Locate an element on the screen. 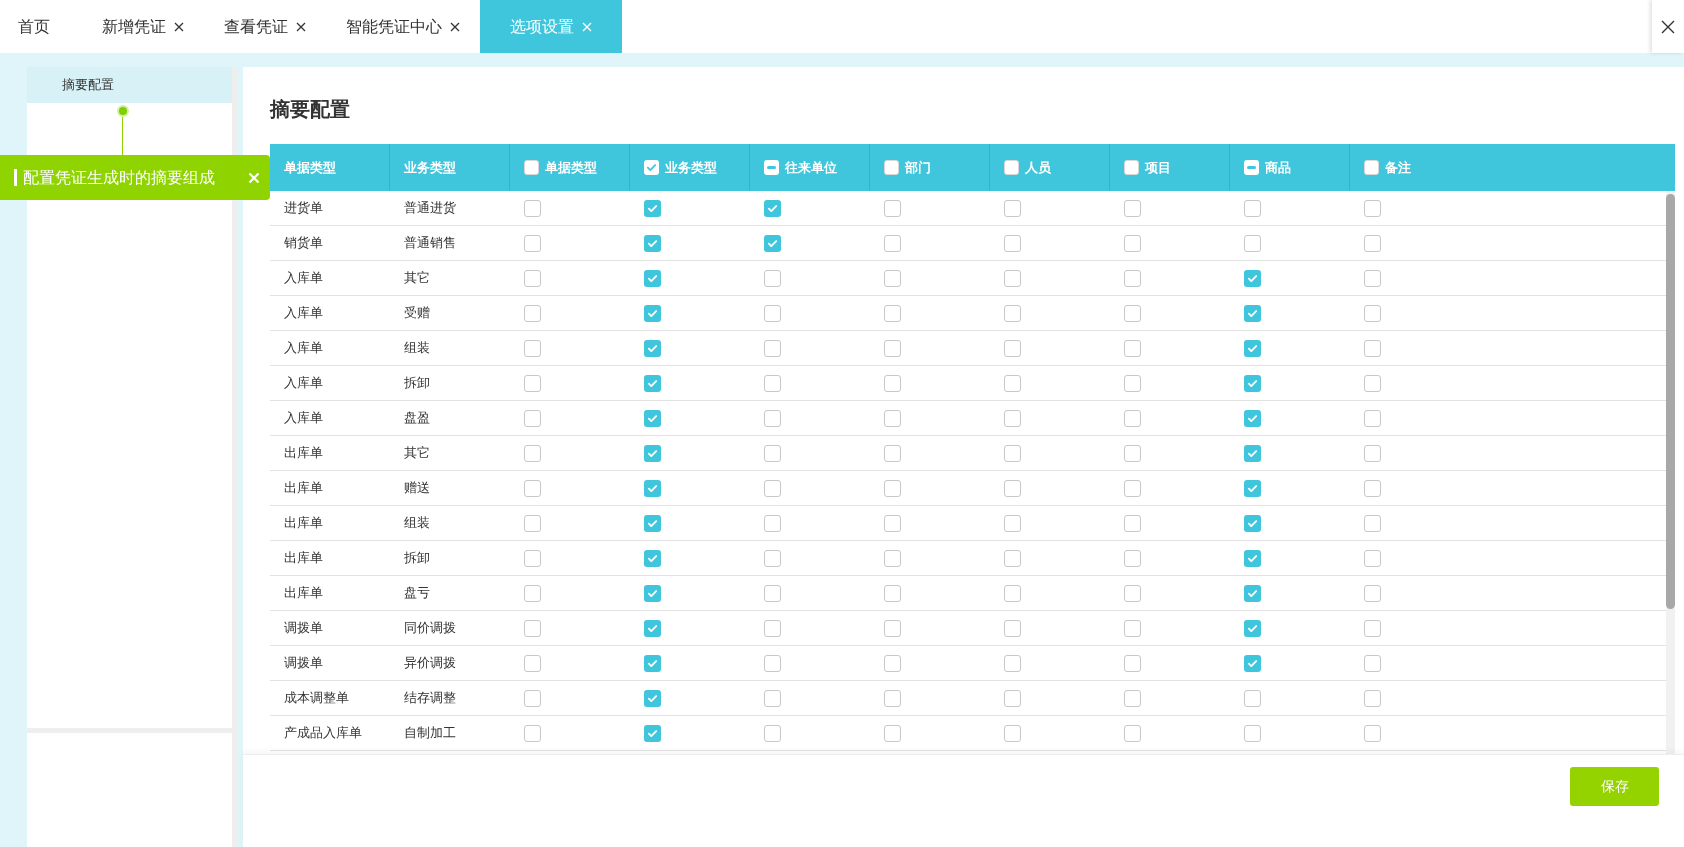 The width and height of the screenshot is (1684, 847). close-button is located at coordinates (1668, 26).